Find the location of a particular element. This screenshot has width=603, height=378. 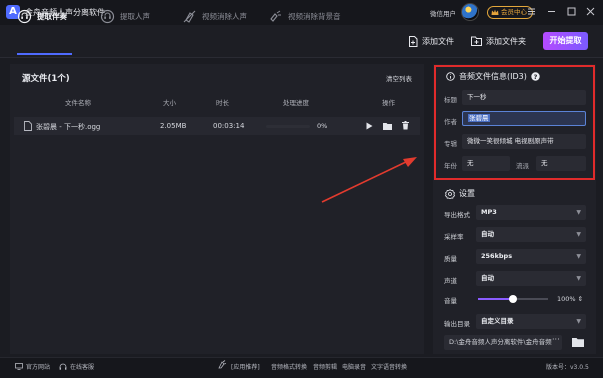

add-file-label: 添加文件 is located at coordinates (438, 41).